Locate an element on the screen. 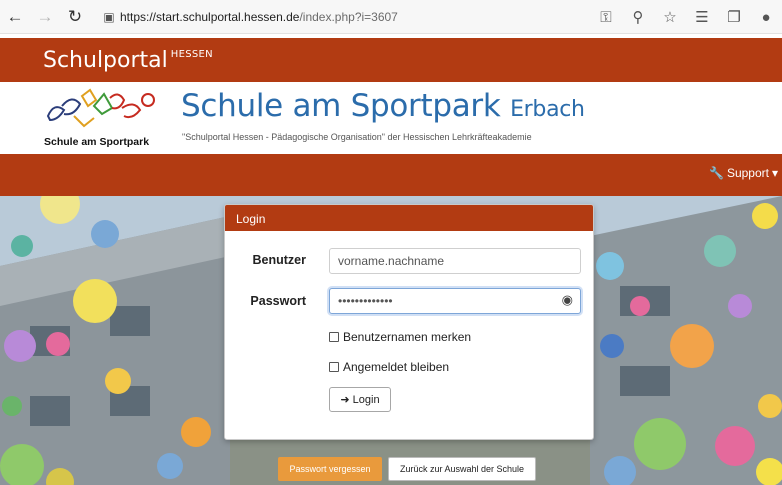 Image resolution: width=782 pixels, height=485 pixels. favorites-list-icon: ☰ is located at coordinates (702, 17).